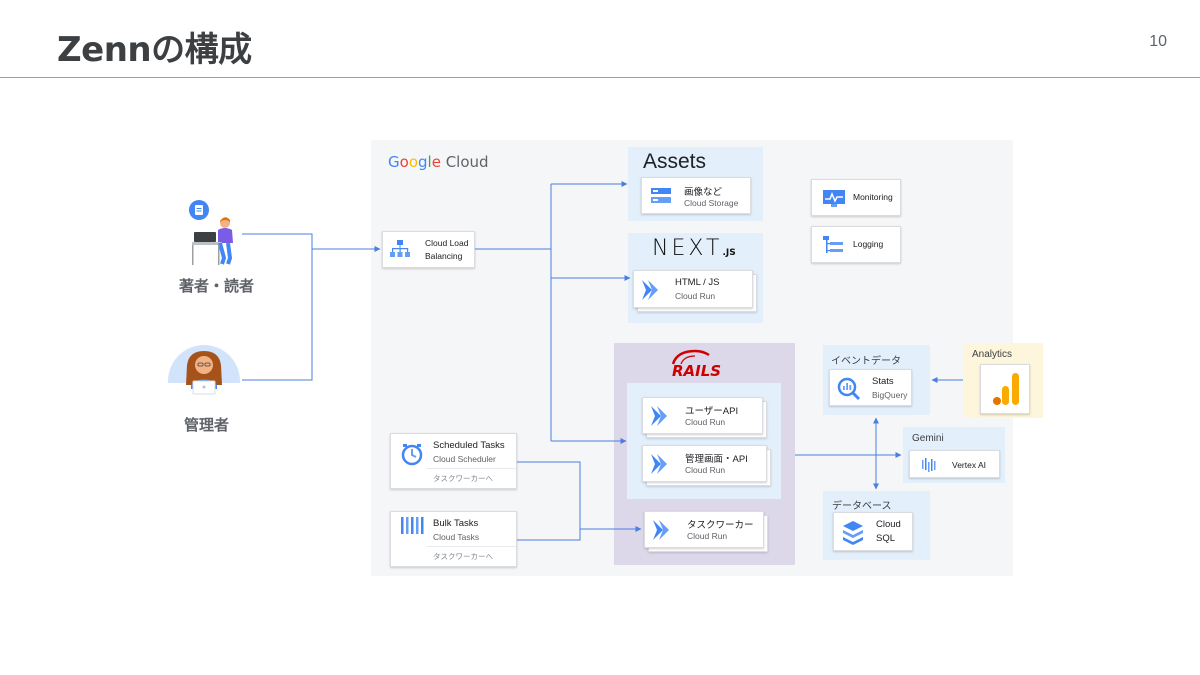 This screenshot has height=675, width=1200. What do you see at coordinates (463, 556) in the screenshot?
I see `bulk-tasks-foot: タスクワーカーへ` at bounding box center [463, 556].